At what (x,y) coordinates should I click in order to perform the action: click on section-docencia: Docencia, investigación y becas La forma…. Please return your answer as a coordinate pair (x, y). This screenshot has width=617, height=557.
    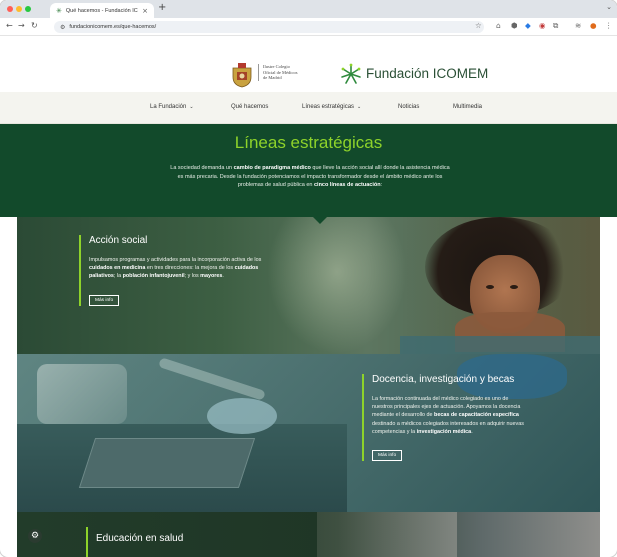
    Looking at the image, I should click on (443, 418).